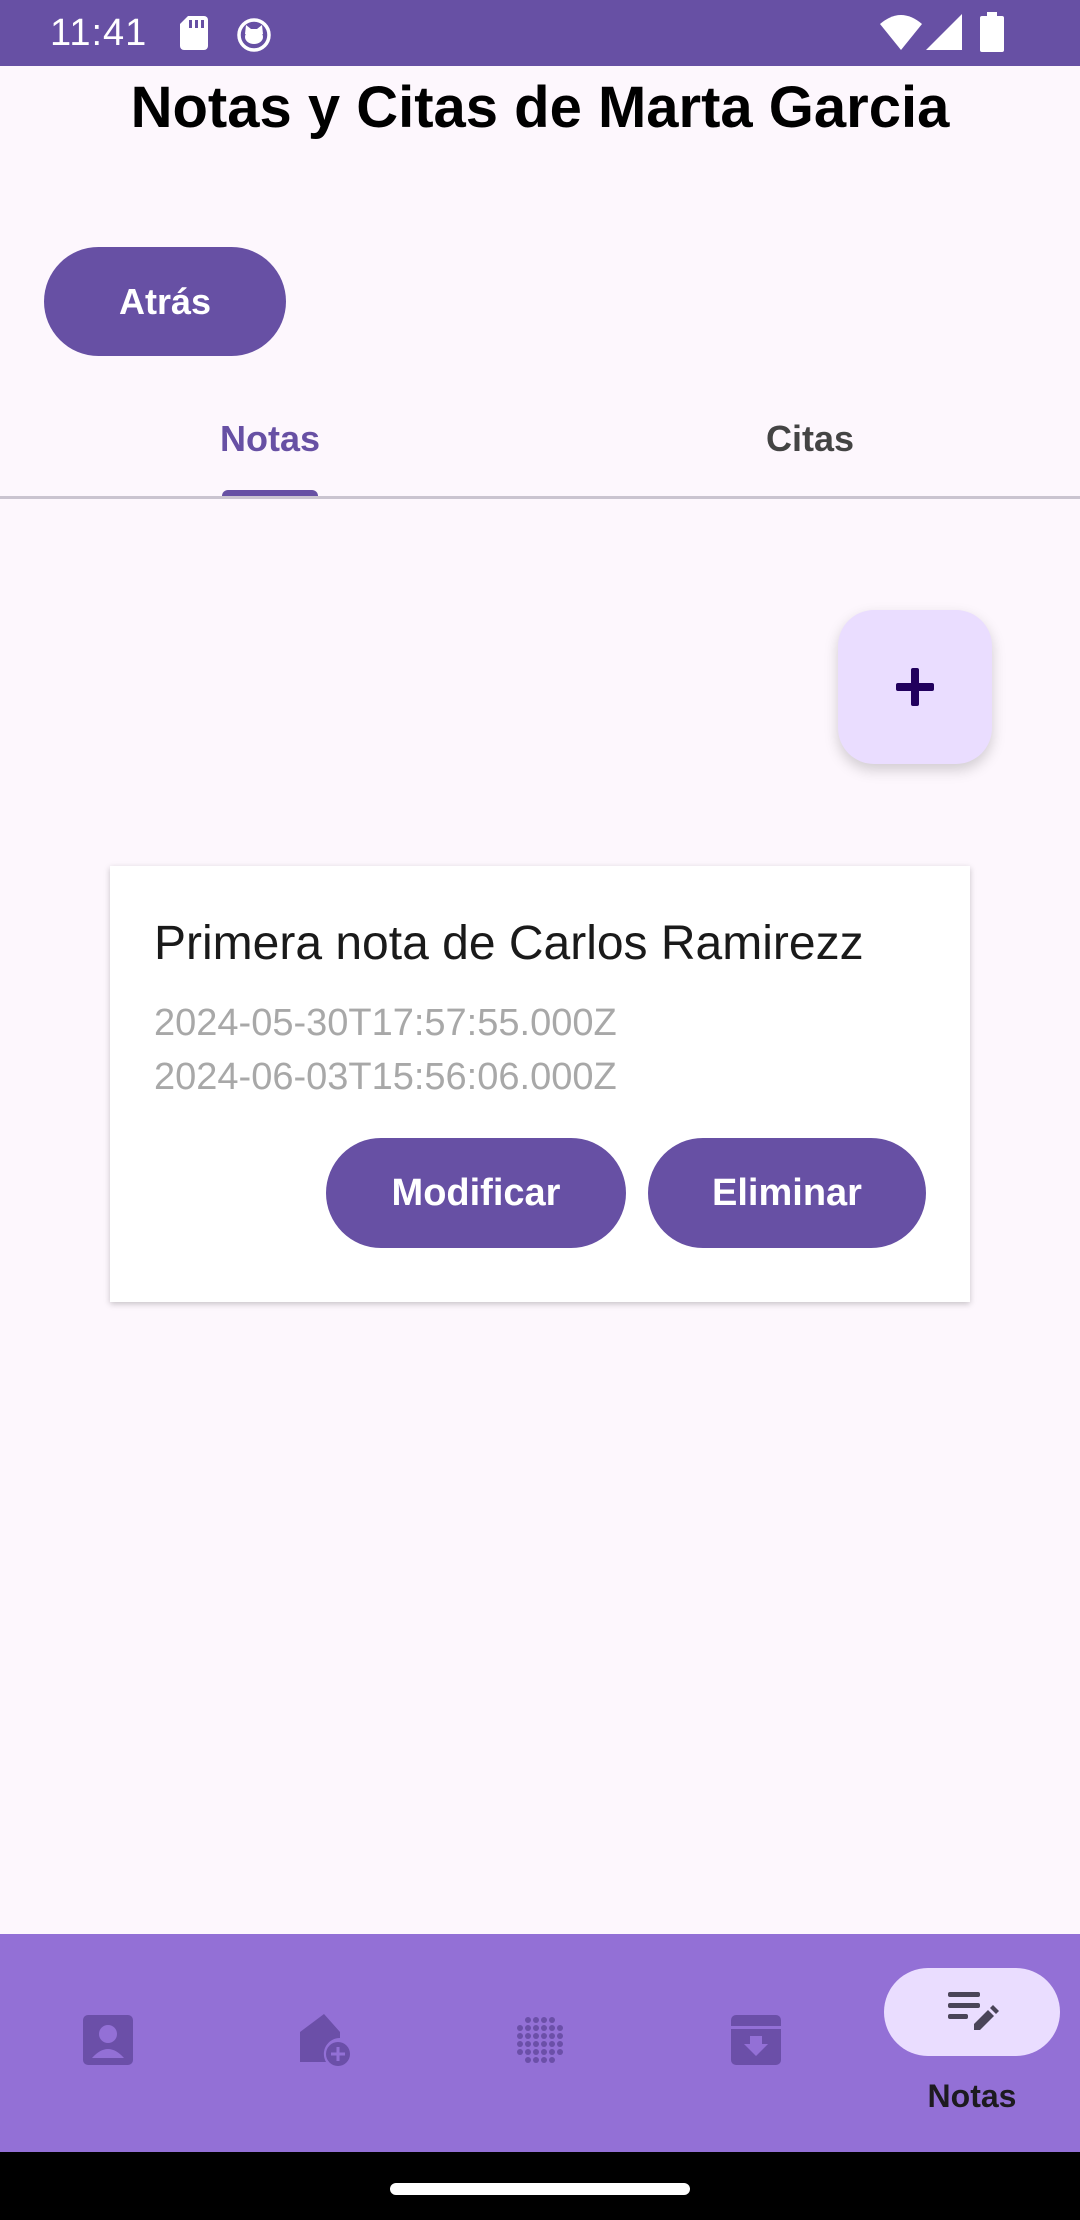  Describe the element at coordinates (254, 35) in the screenshot. I see `cat-icon` at that location.